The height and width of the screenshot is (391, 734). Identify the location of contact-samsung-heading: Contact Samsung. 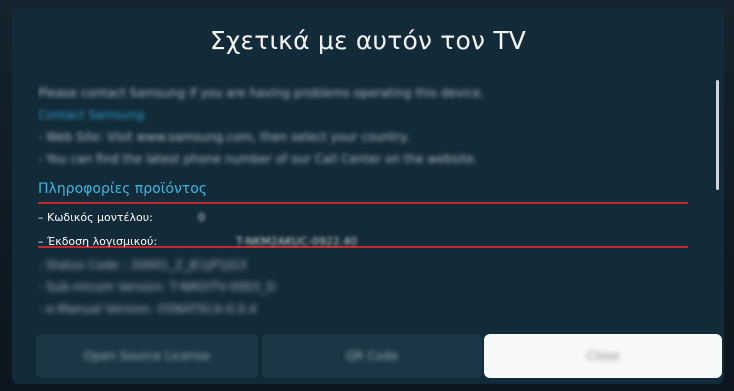
(91, 115).